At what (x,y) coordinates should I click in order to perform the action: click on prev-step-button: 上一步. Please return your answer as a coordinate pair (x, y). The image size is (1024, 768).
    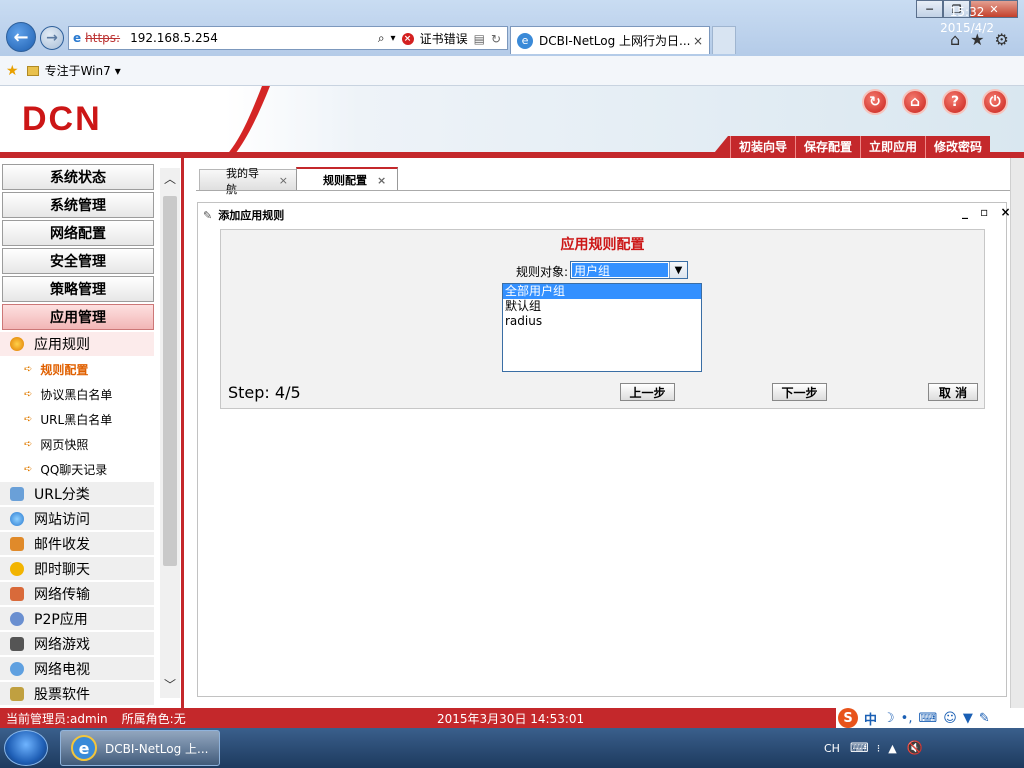
    Looking at the image, I should click on (647, 392).